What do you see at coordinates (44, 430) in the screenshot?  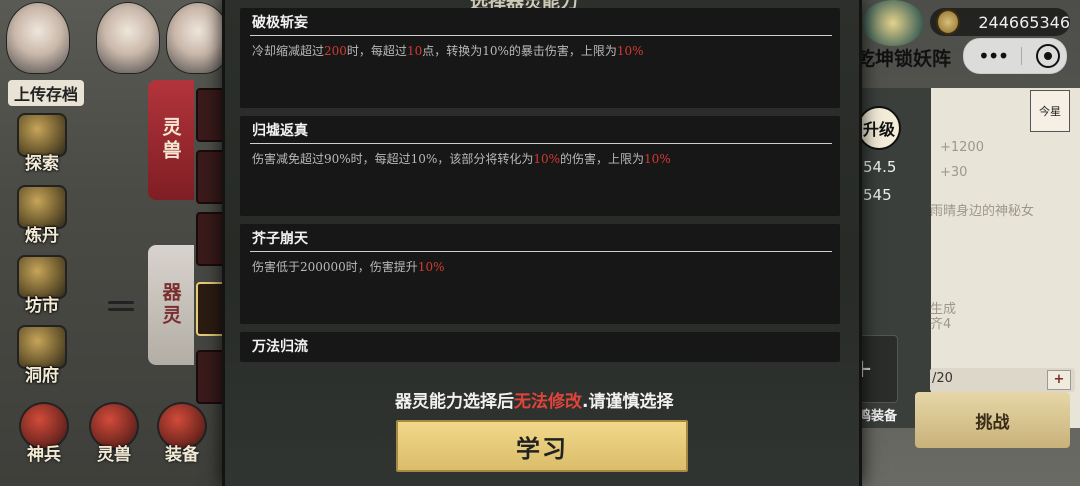 I see `nav-weapon: 神兵` at bounding box center [44, 430].